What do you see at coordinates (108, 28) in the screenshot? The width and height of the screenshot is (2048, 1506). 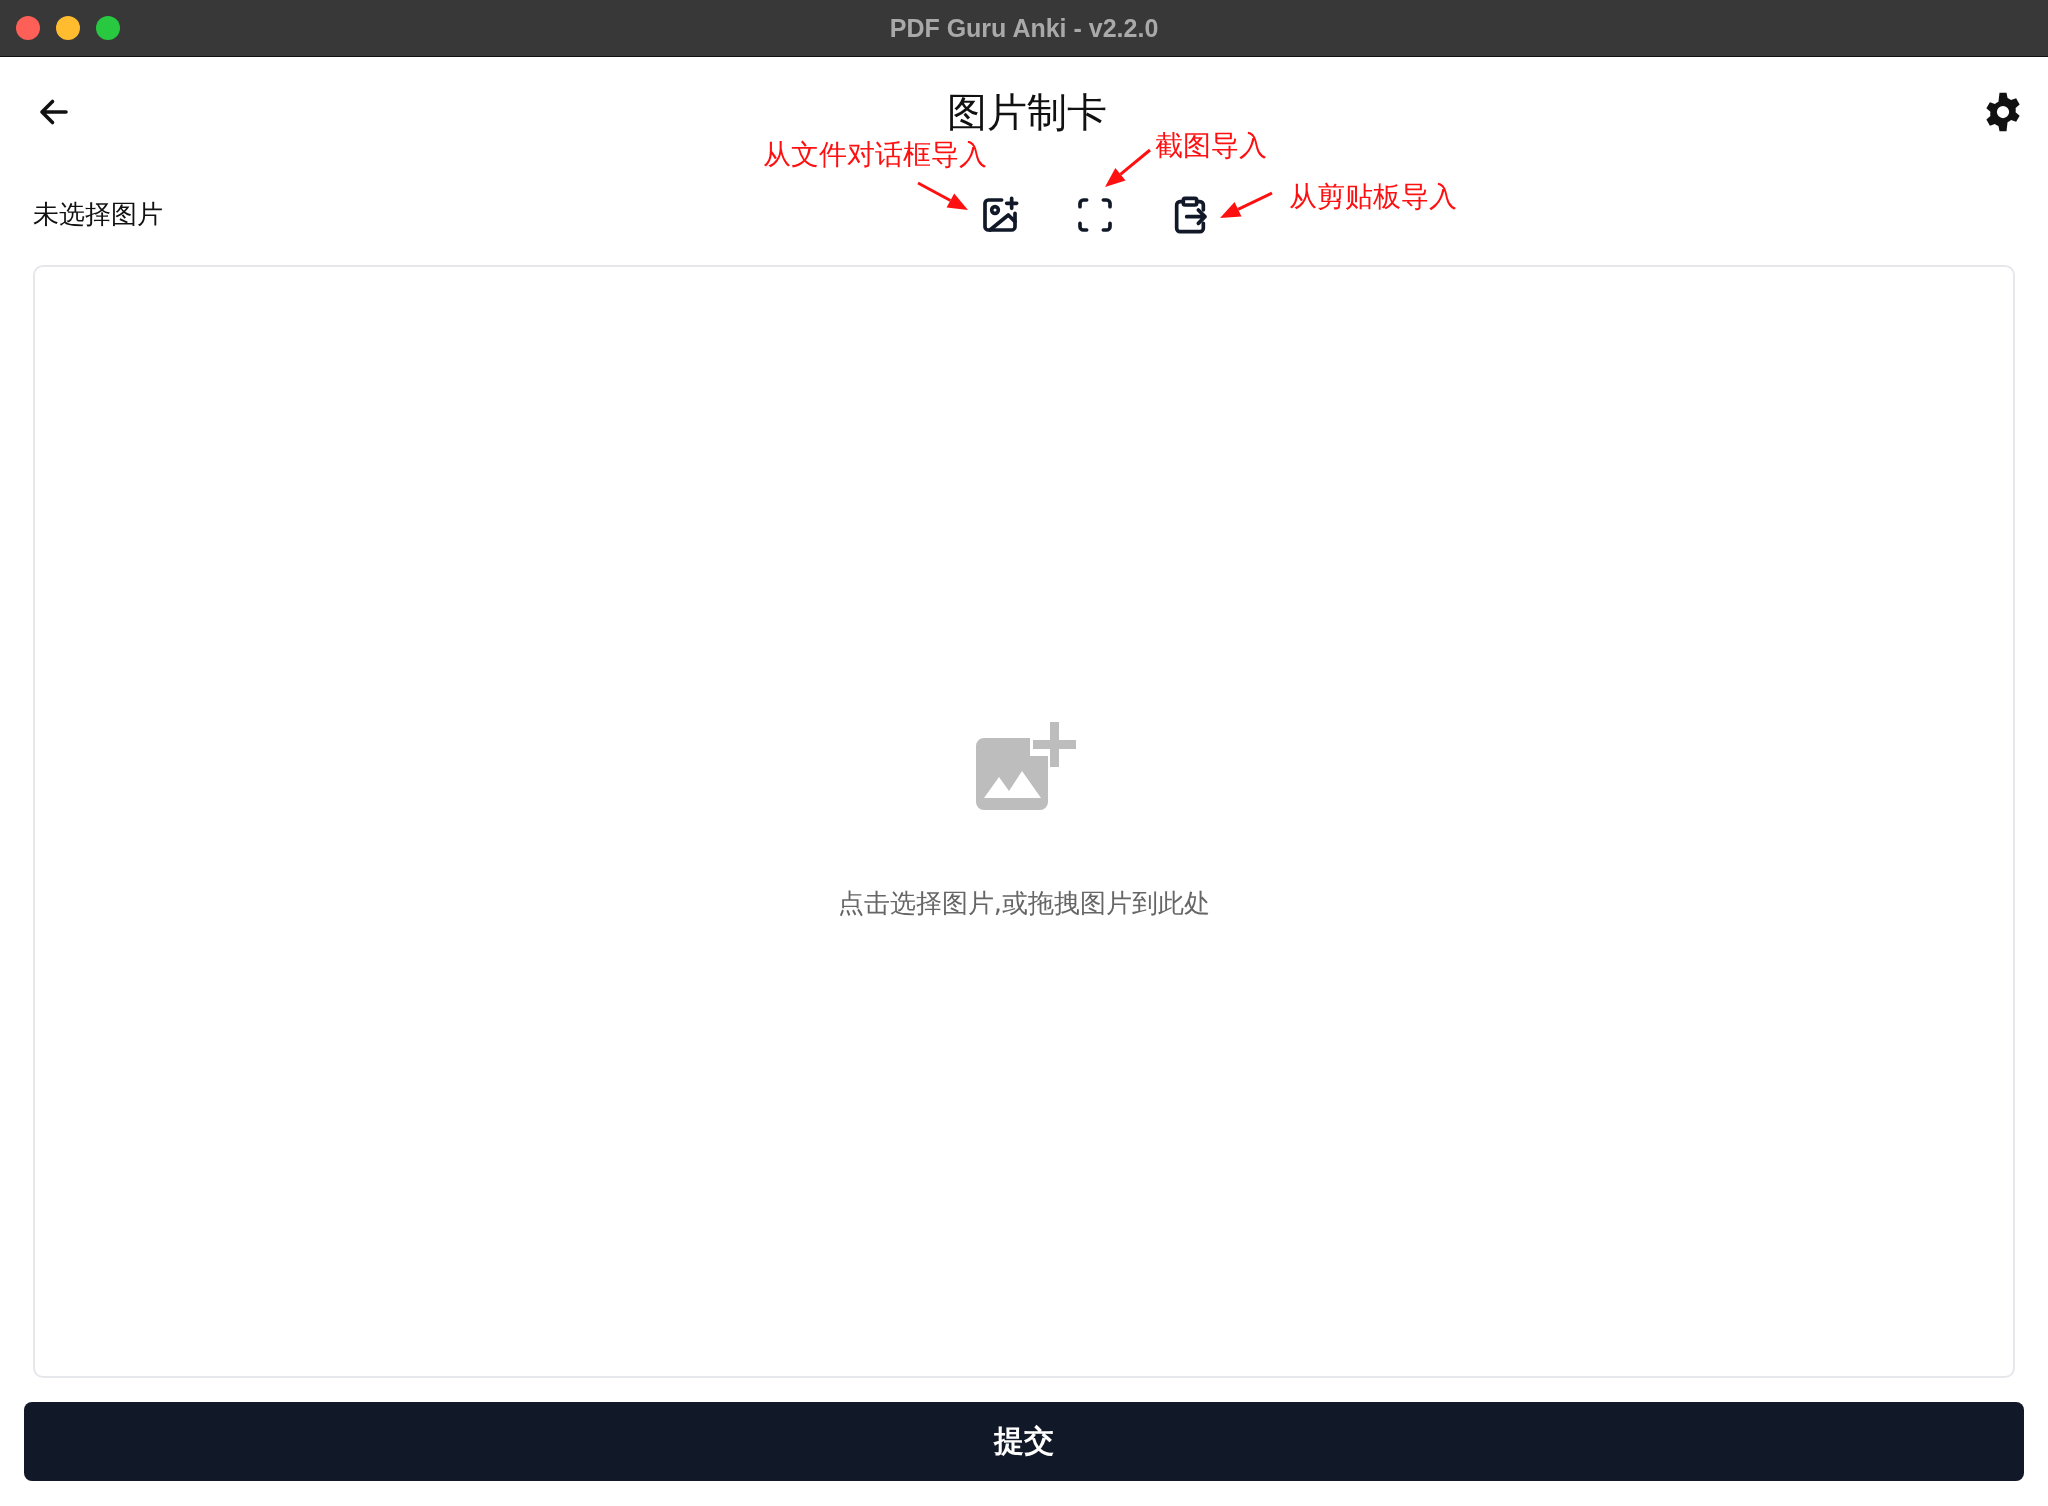 I see `zoom-window-button` at bounding box center [108, 28].